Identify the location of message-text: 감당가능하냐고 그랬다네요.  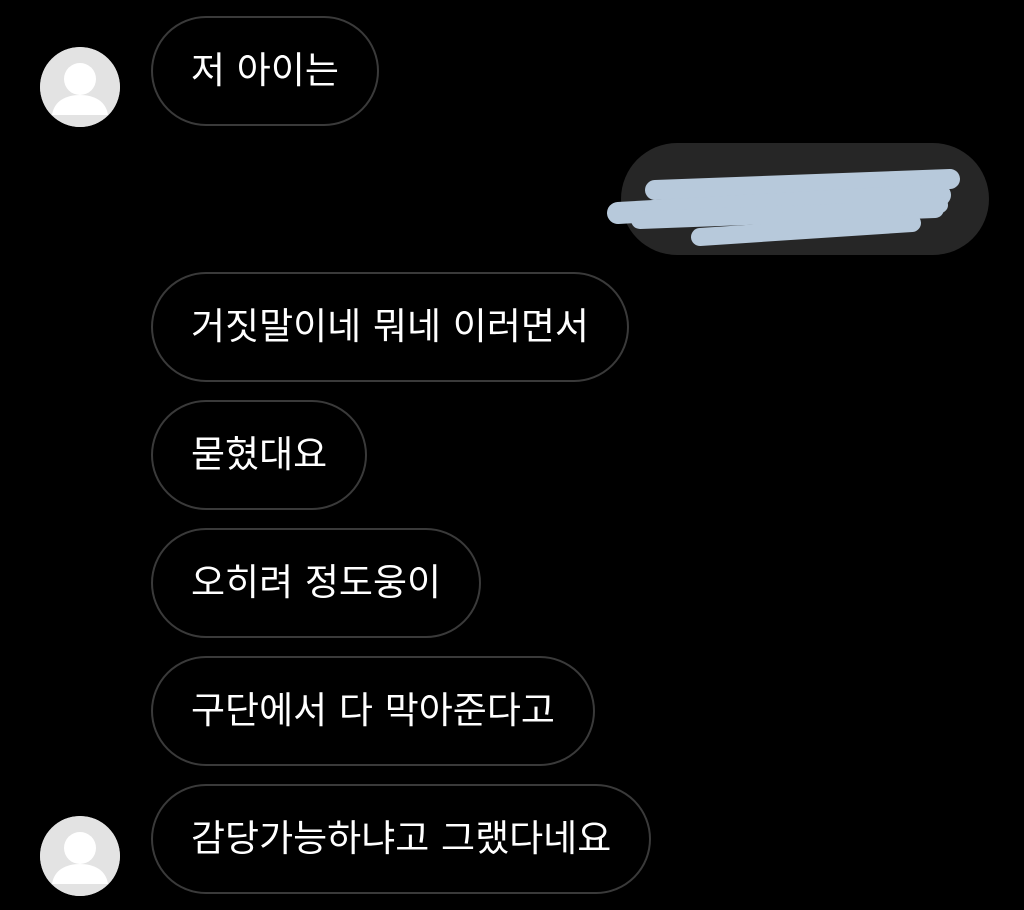
(401, 838).